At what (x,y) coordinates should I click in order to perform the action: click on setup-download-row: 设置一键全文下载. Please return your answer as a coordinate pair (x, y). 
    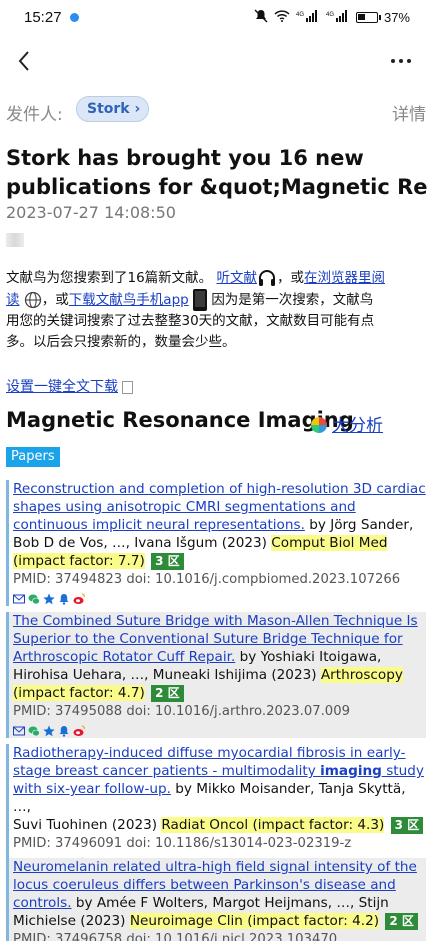
    Looking at the image, I should click on (69, 386).